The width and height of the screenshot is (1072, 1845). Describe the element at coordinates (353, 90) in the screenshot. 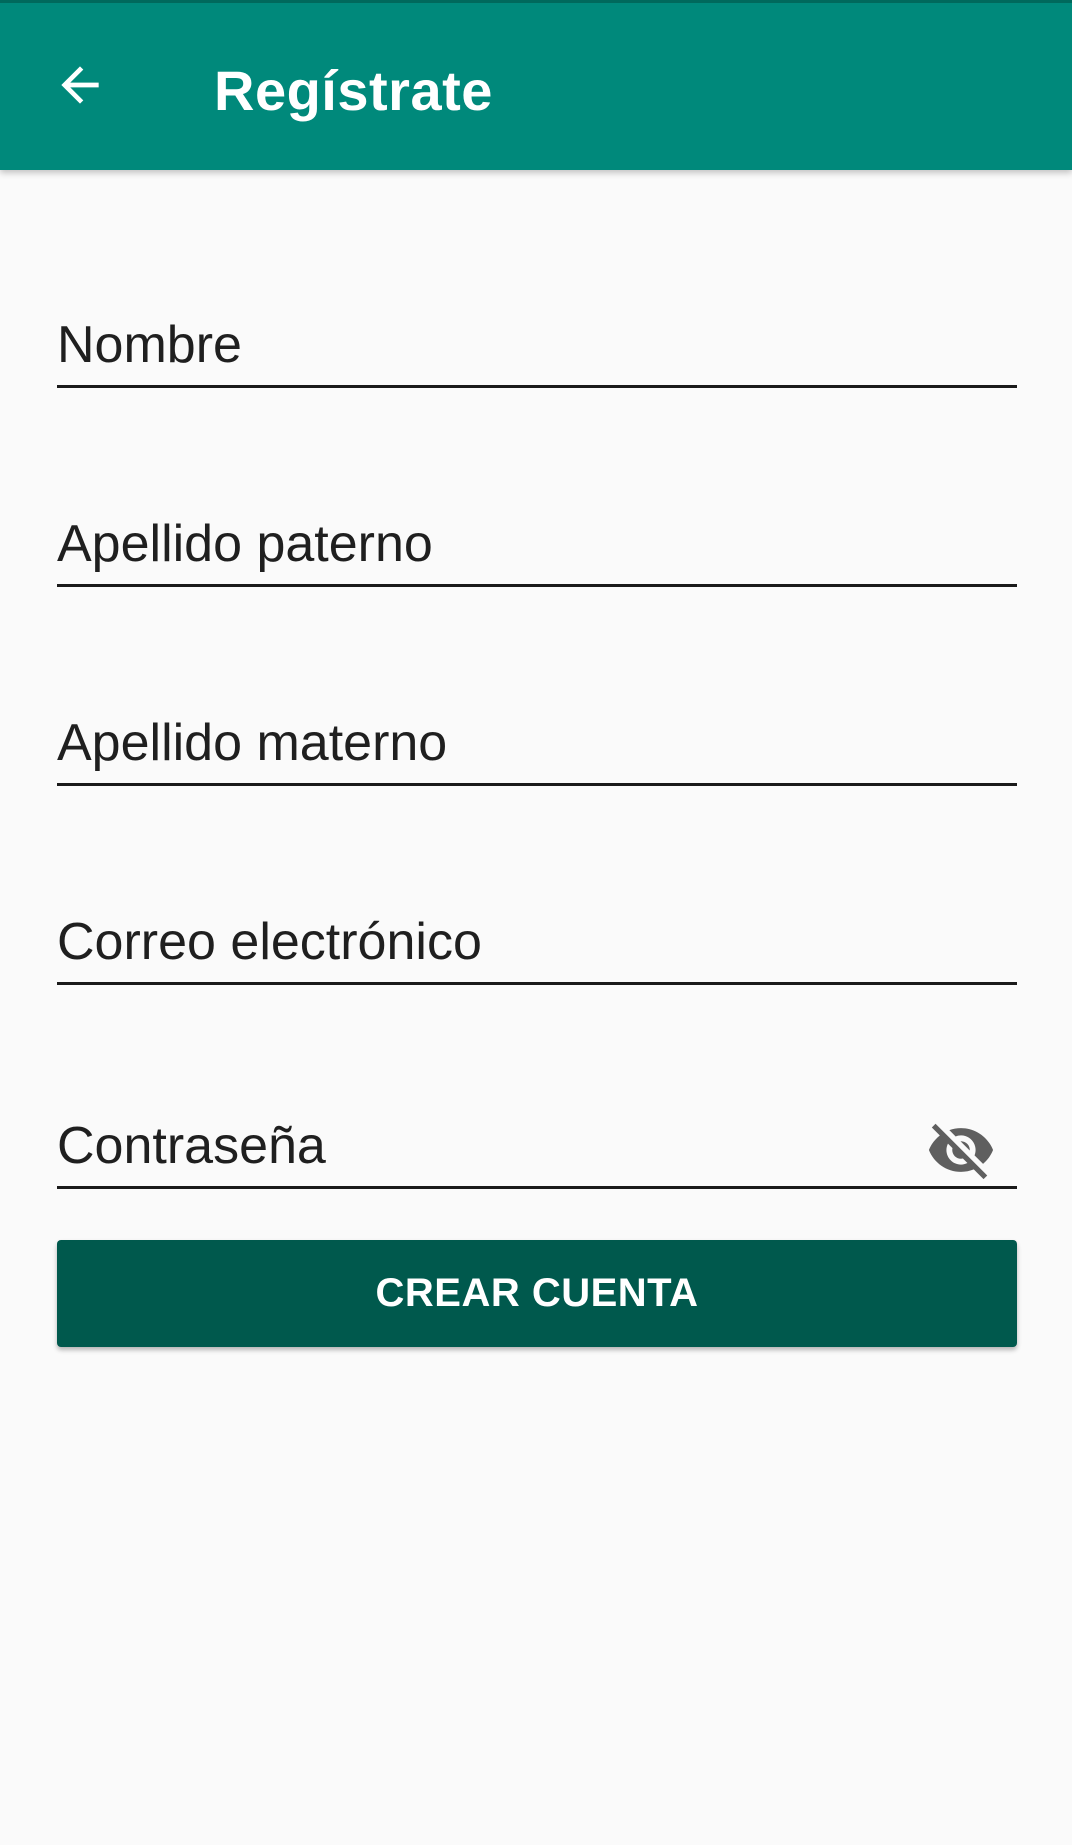

I see `page-title: Regístrate` at that location.